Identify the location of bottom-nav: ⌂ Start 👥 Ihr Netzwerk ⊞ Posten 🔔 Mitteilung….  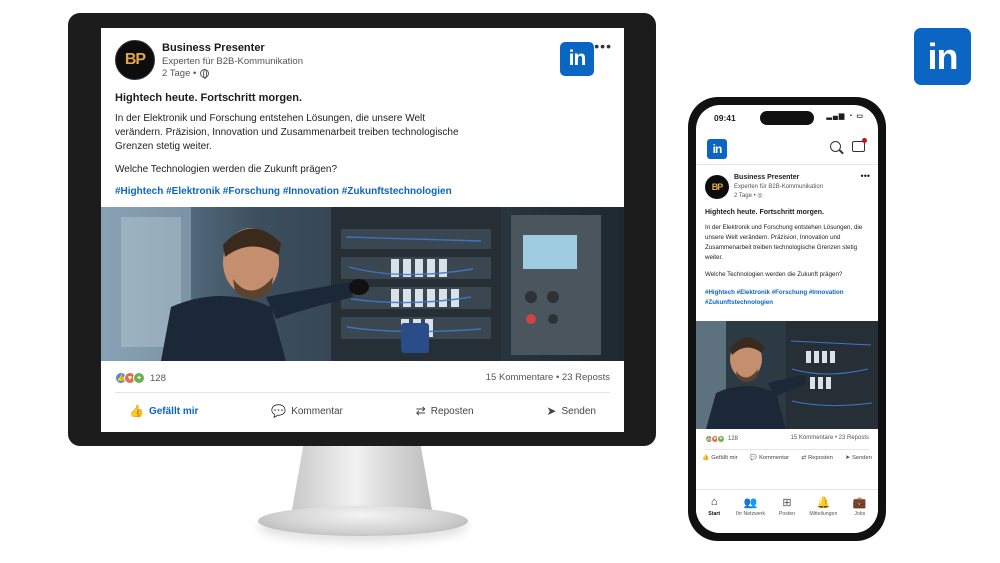
(787, 511).